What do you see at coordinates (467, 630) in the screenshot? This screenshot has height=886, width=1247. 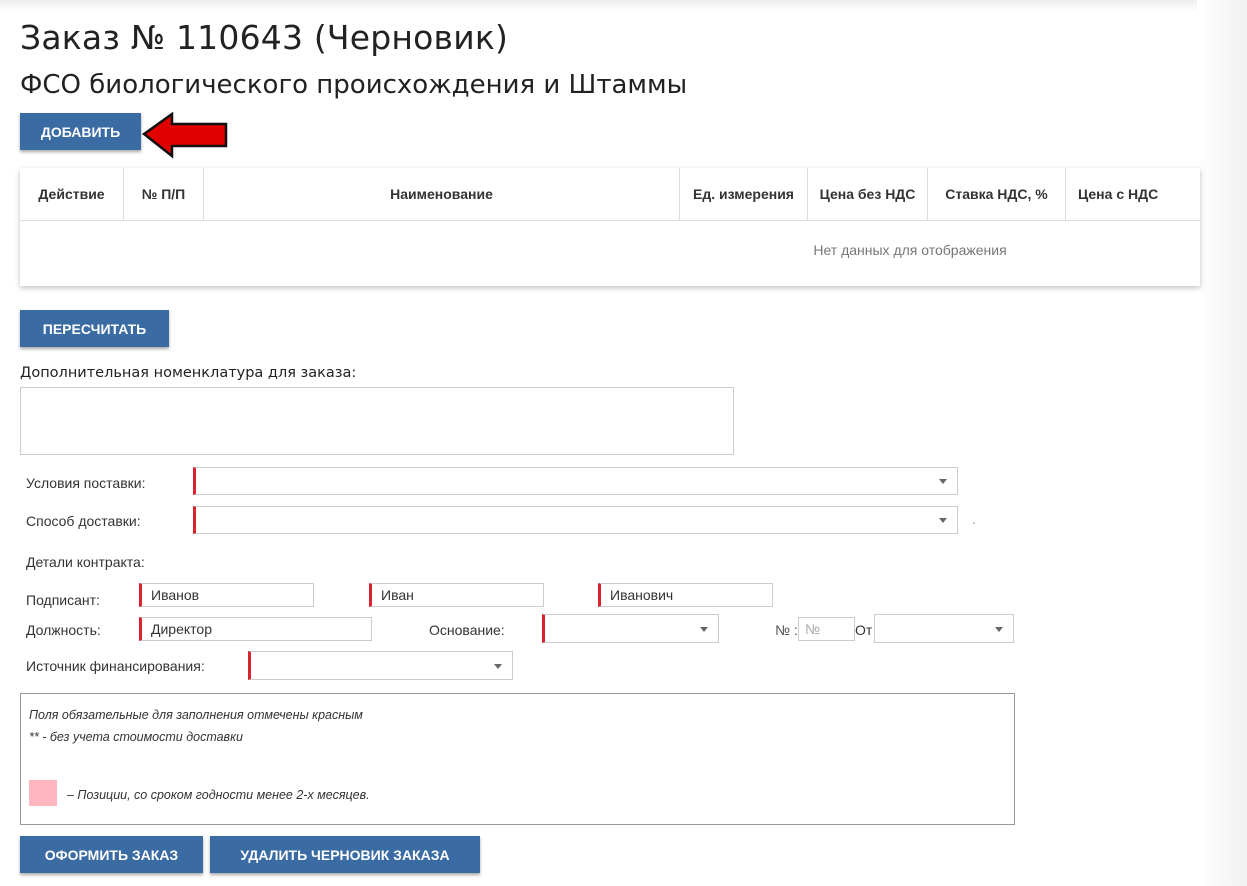 I see `basis-label: Основание:` at bounding box center [467, 630].